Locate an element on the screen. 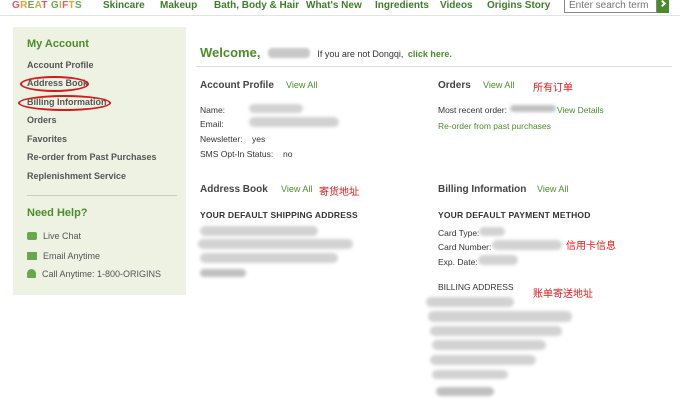 The height and width of the screenshot is (409, 680). nav-videos: Videos is located at coordinates (456, 5).